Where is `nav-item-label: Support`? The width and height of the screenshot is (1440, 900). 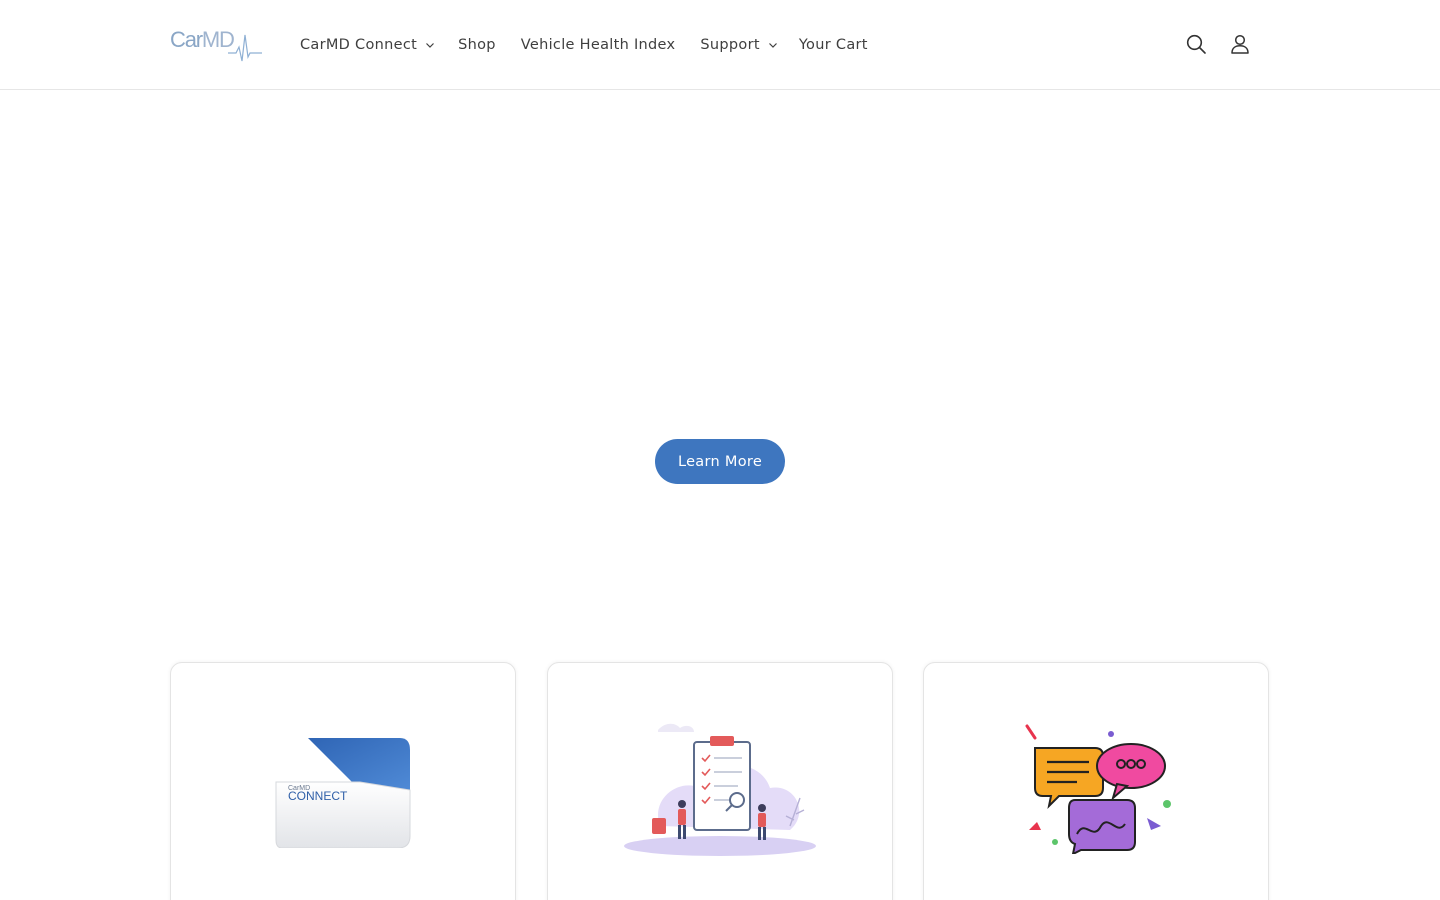 nav-item-label: Support is located at coordinates (730, 45).